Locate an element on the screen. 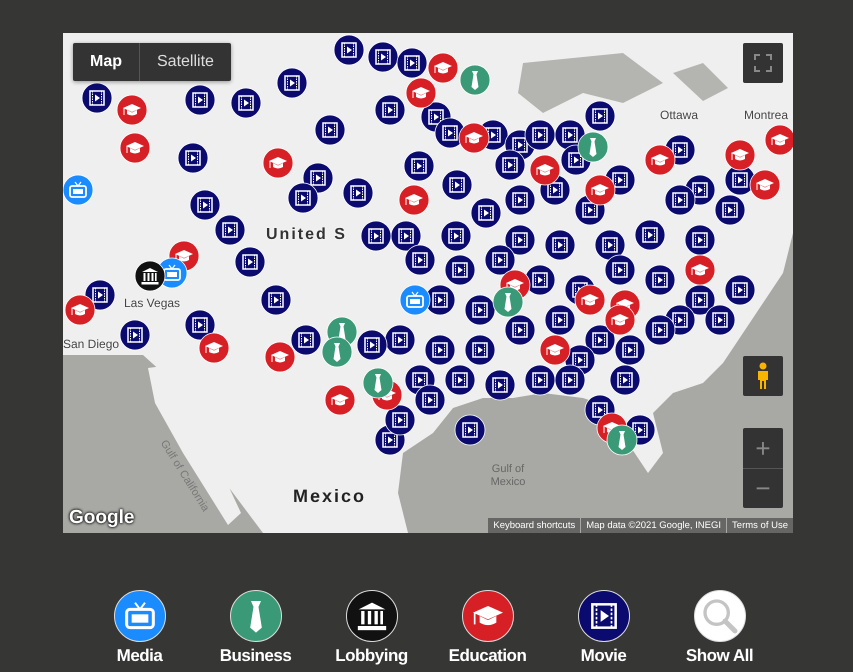  zoom-in-button: + is located at coordinates (763, 448).